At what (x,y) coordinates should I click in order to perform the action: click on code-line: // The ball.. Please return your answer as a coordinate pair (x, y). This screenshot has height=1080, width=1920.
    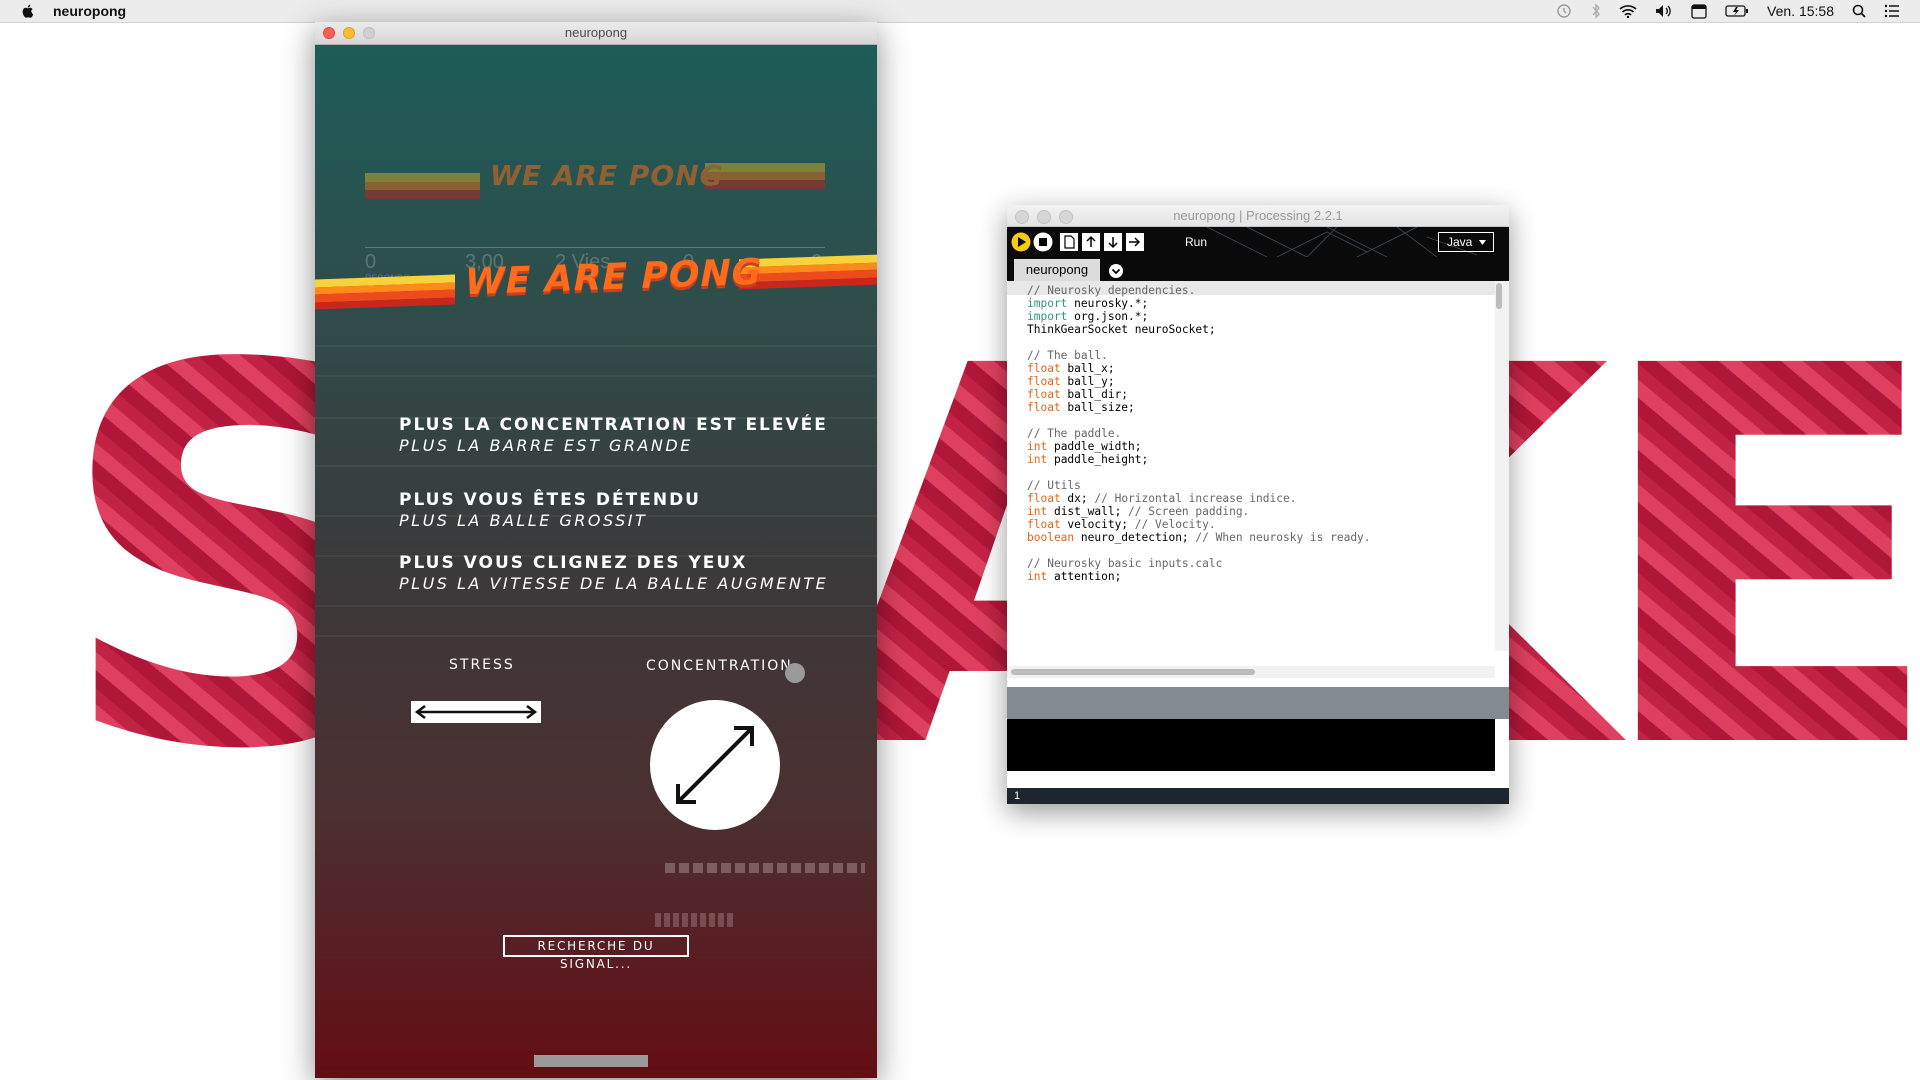
    Looking at the image, I should click on (1199, 355).